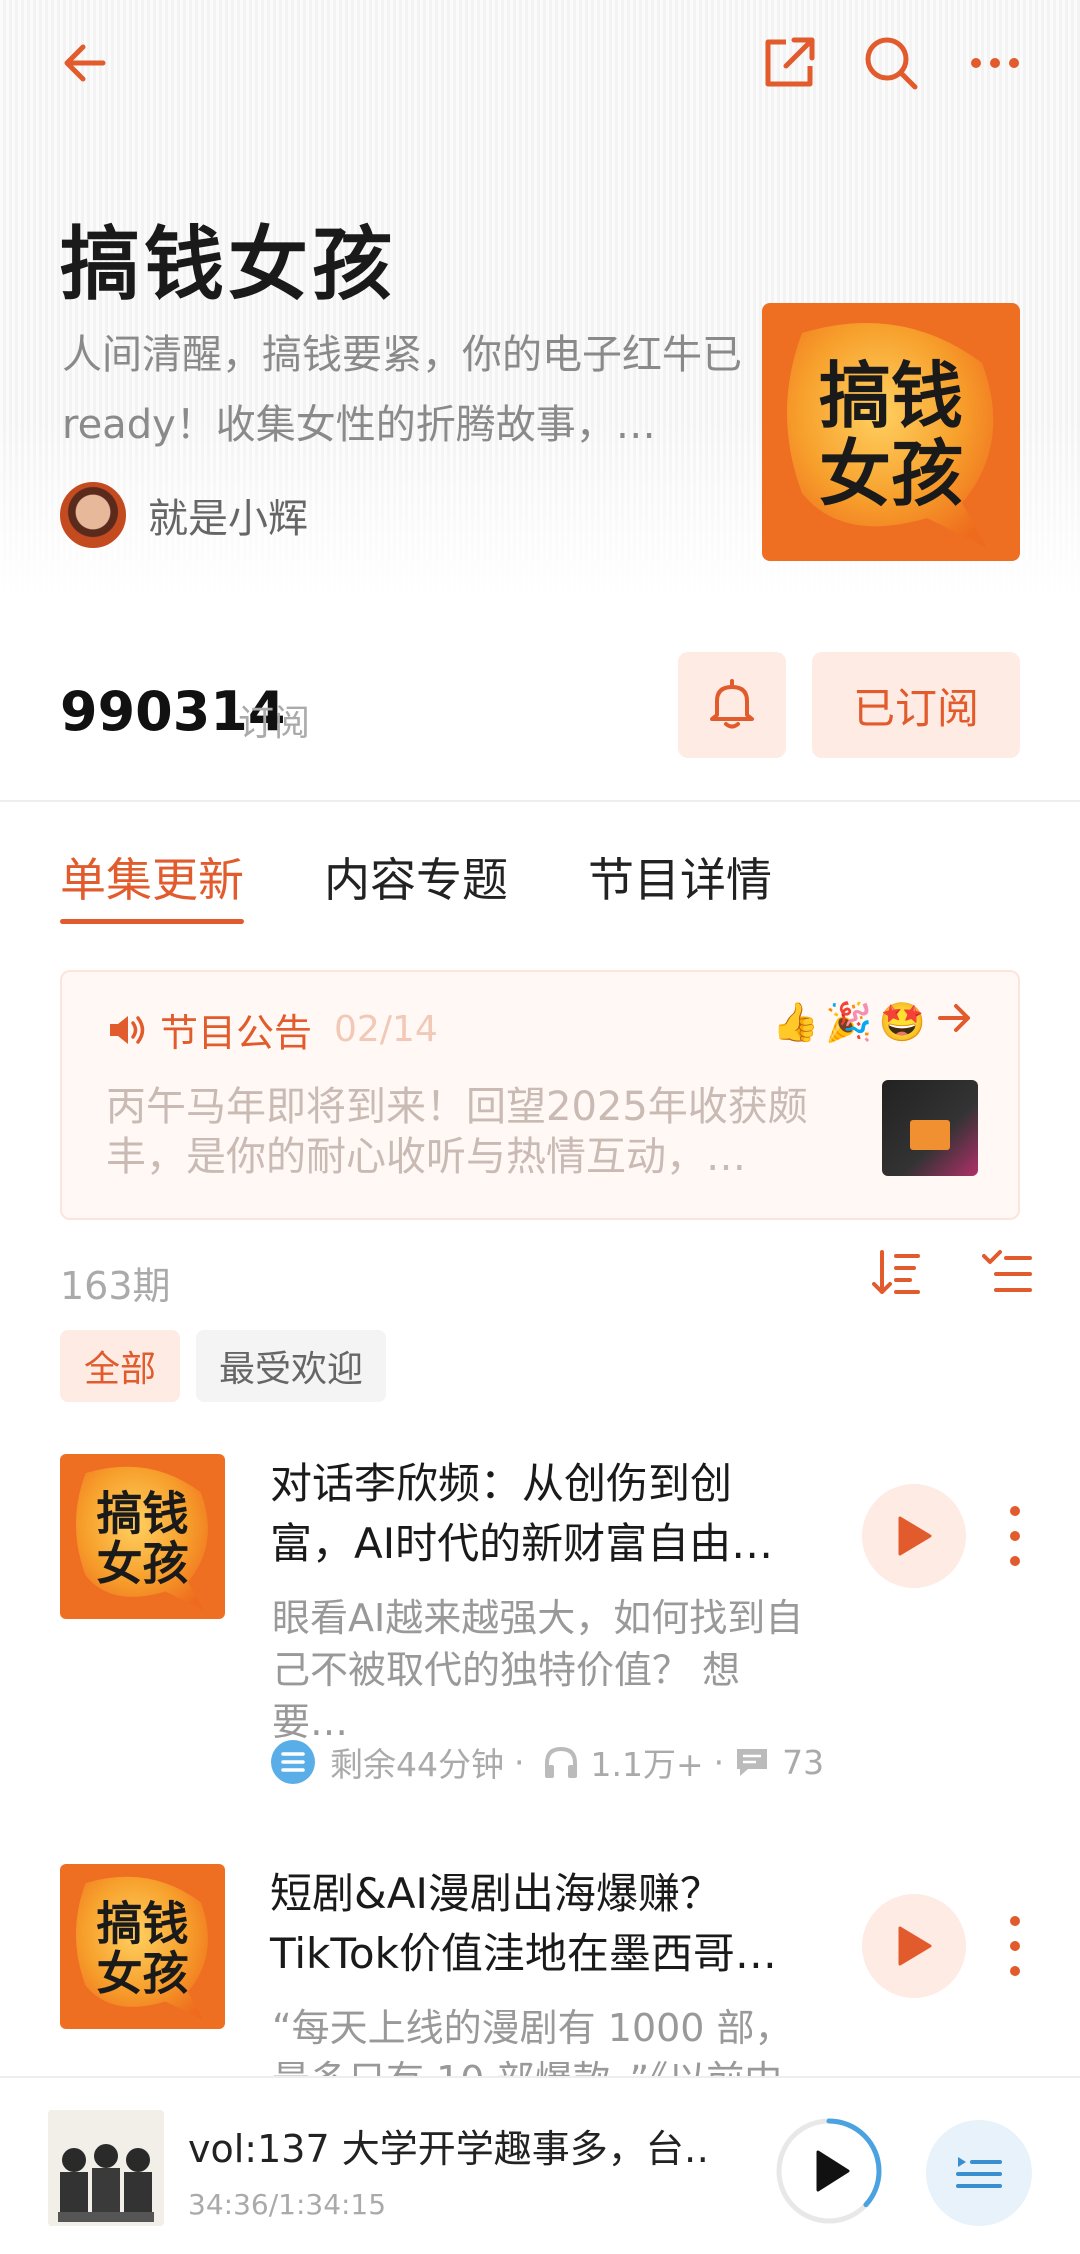  Describe the element at coordinates (752, 1762) in the screenshot. I see `comment-icon` at that location.